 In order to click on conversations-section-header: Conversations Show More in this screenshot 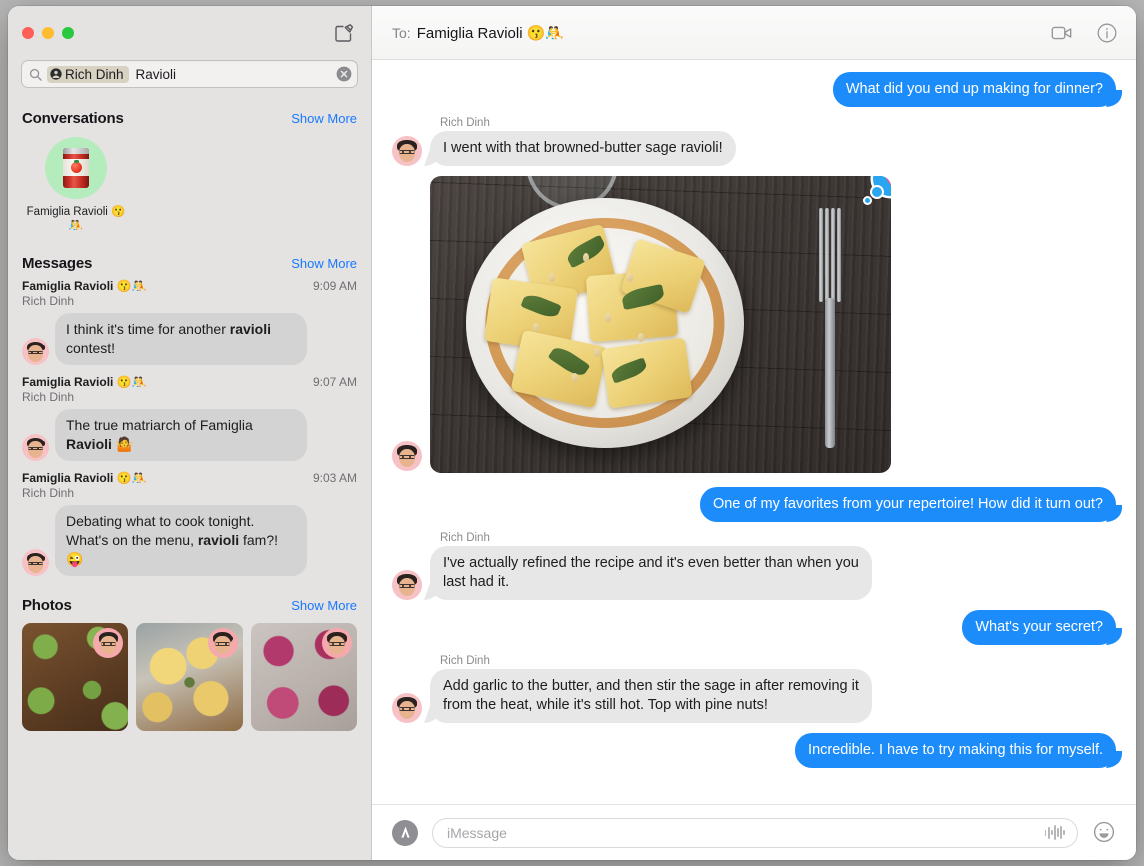, I will do `click(189, 115)`.